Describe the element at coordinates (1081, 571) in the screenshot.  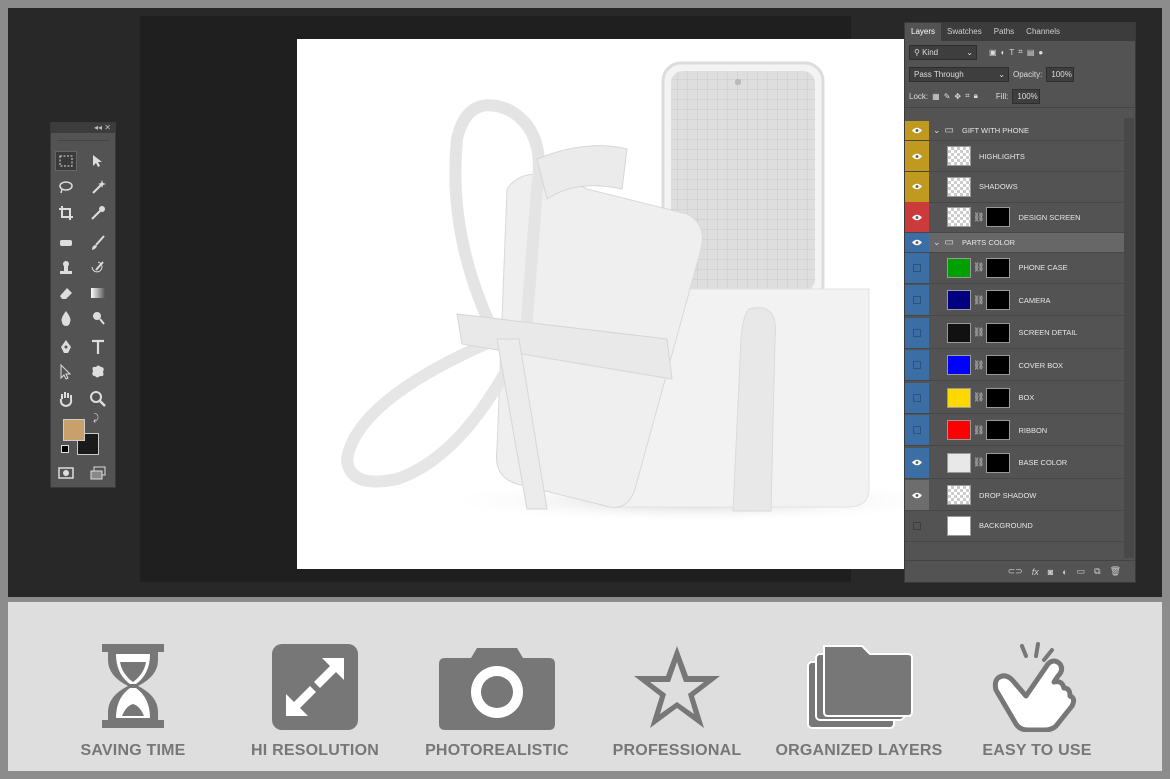
I see `new-group-icon: ▭` at that location.